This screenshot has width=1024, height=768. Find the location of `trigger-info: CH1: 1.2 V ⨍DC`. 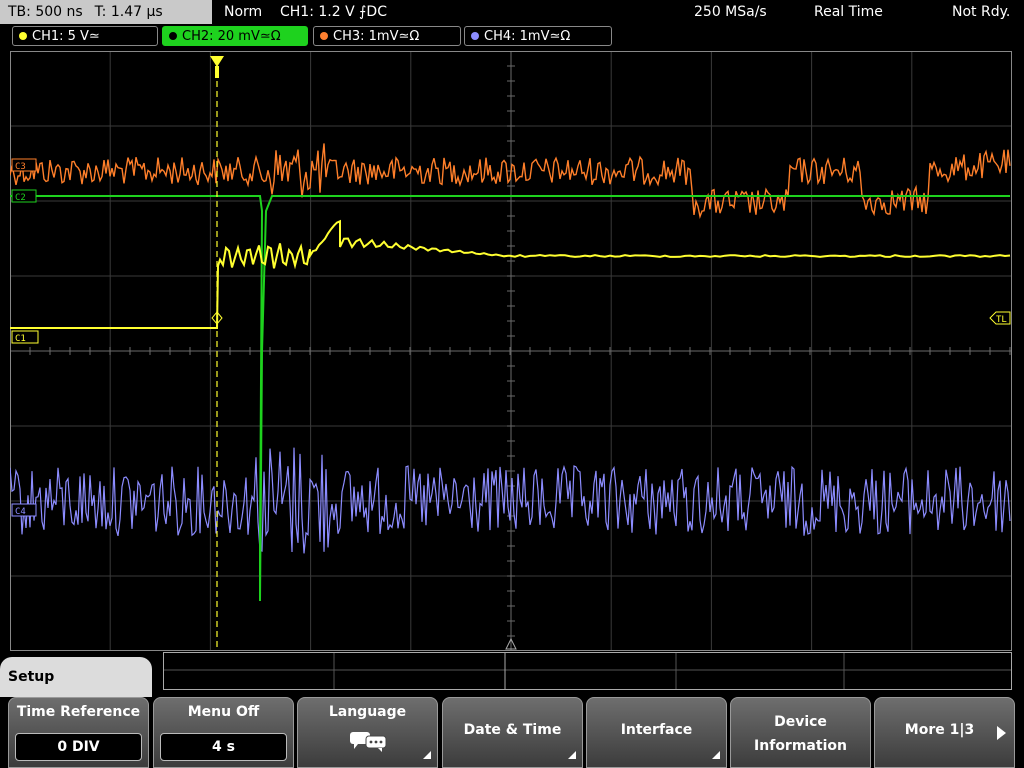

trigger-info: CH1: 1.2 V ⨍DC is located at coordinates (333, 12).